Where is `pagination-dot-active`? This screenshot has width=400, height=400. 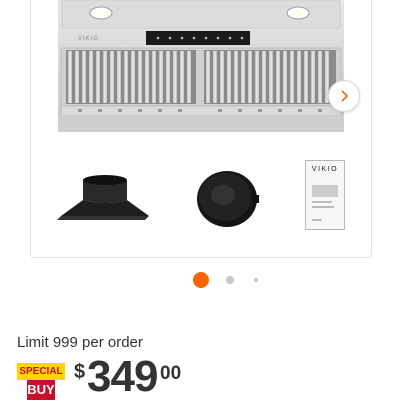 pagination-dot-active is located at coordinates (201, 280).